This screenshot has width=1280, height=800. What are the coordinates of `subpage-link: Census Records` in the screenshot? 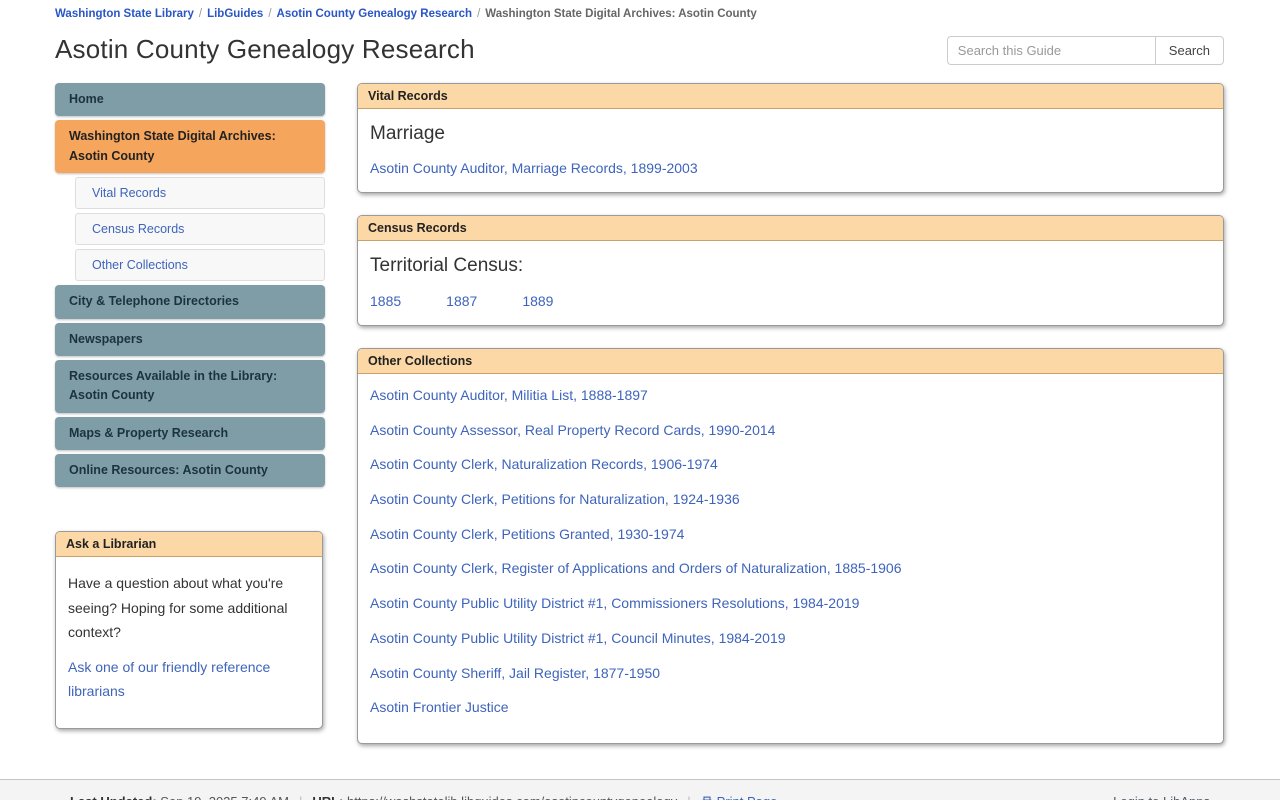 It's located at (138, 229).